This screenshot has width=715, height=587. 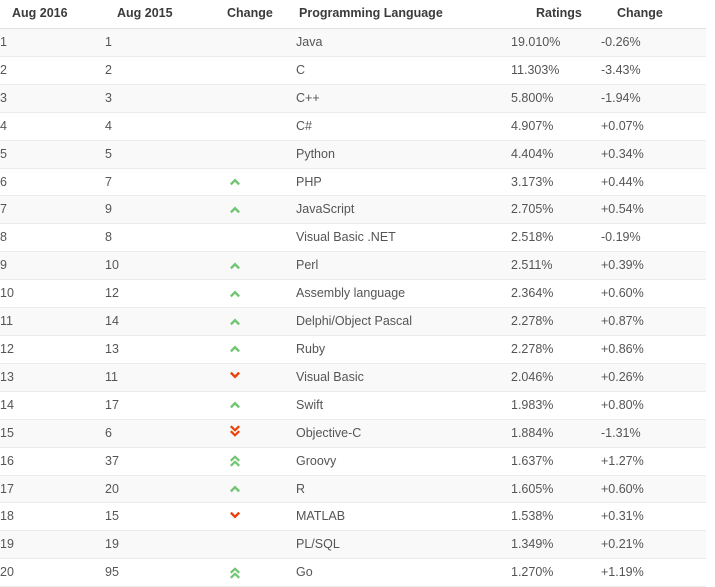 I want to click on cell-rank-current: 9, so click(x=52, y=266).